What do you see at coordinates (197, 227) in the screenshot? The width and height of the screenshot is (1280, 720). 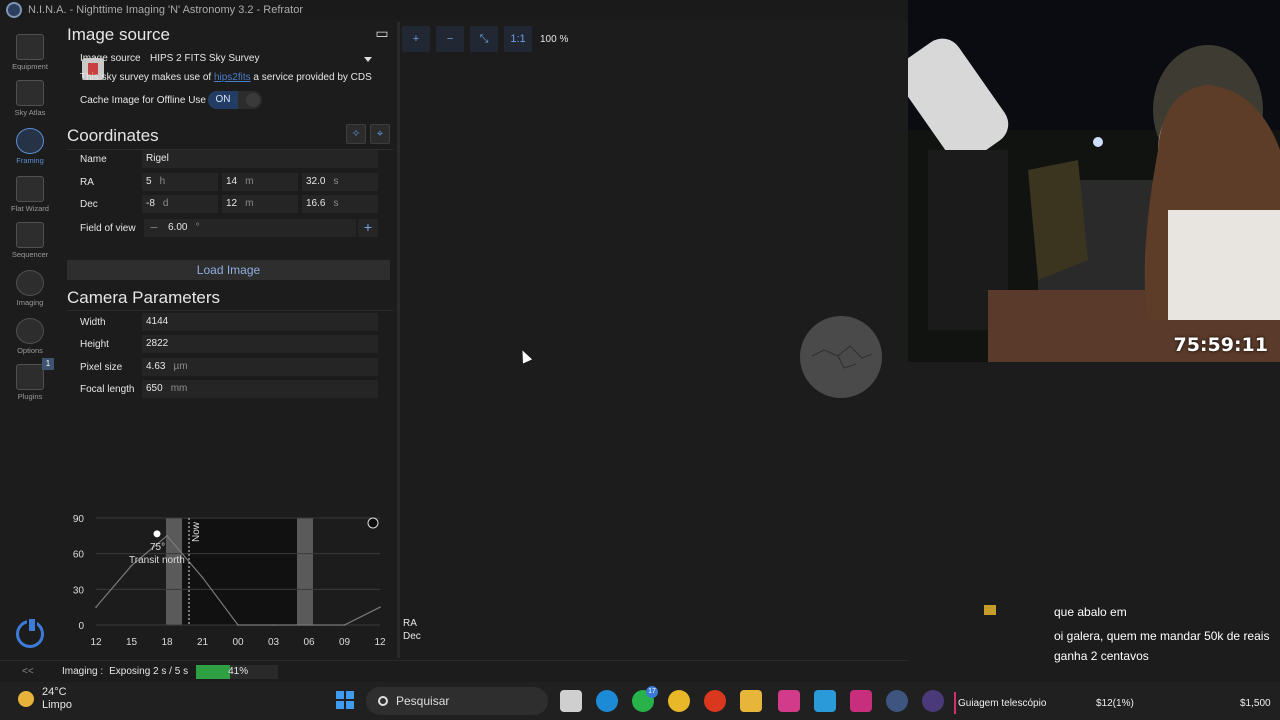 I see `fov-unit: °` at bounding box center [197, 227].